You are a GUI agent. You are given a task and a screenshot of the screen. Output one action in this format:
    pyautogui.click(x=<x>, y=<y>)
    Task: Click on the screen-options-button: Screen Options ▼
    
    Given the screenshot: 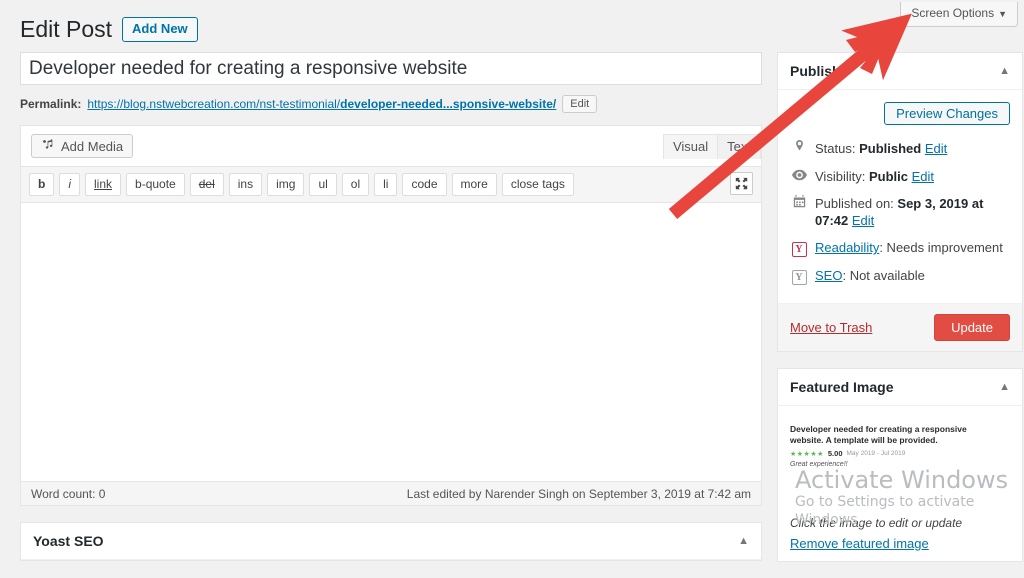 What is the action you would take?
    pyautogui.click(x=959, y=14)
    